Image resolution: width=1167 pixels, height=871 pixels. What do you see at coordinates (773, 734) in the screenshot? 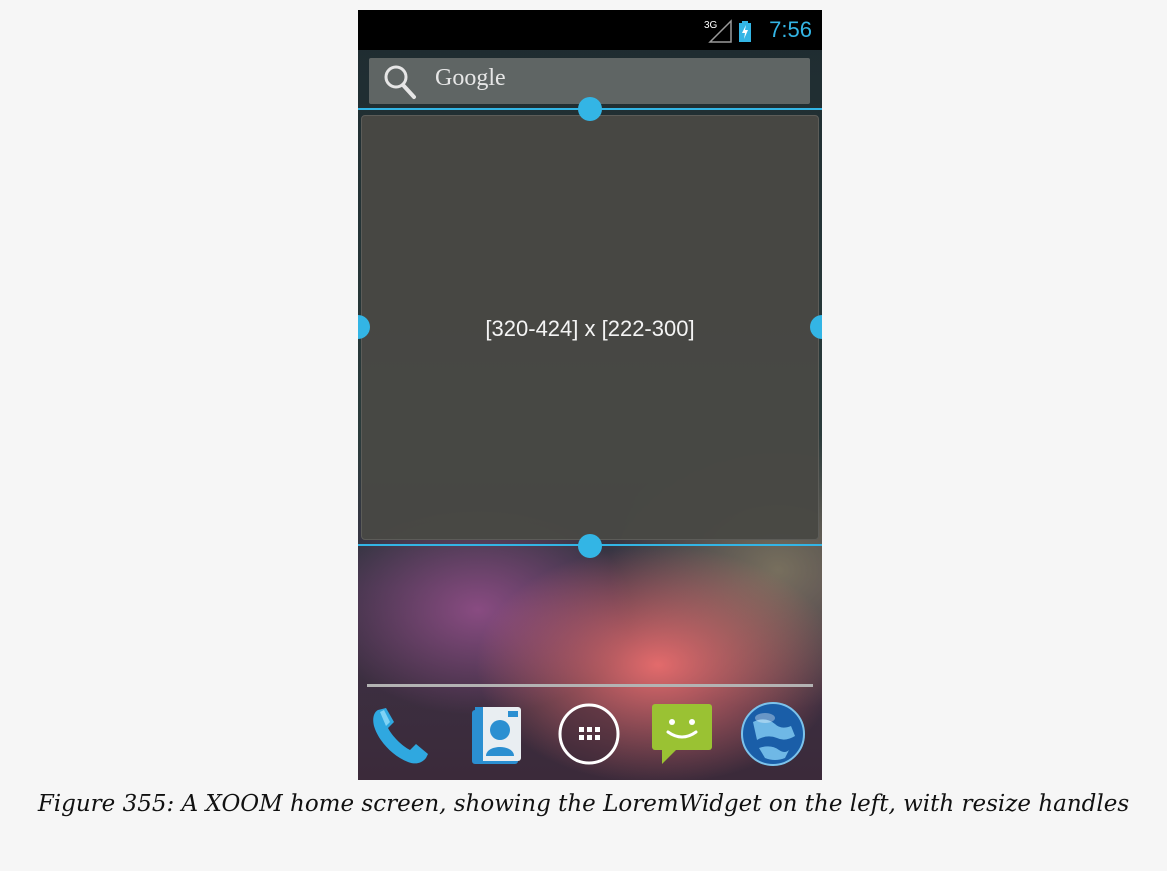
I see `browser-icon` at bounding box center [773, 734].